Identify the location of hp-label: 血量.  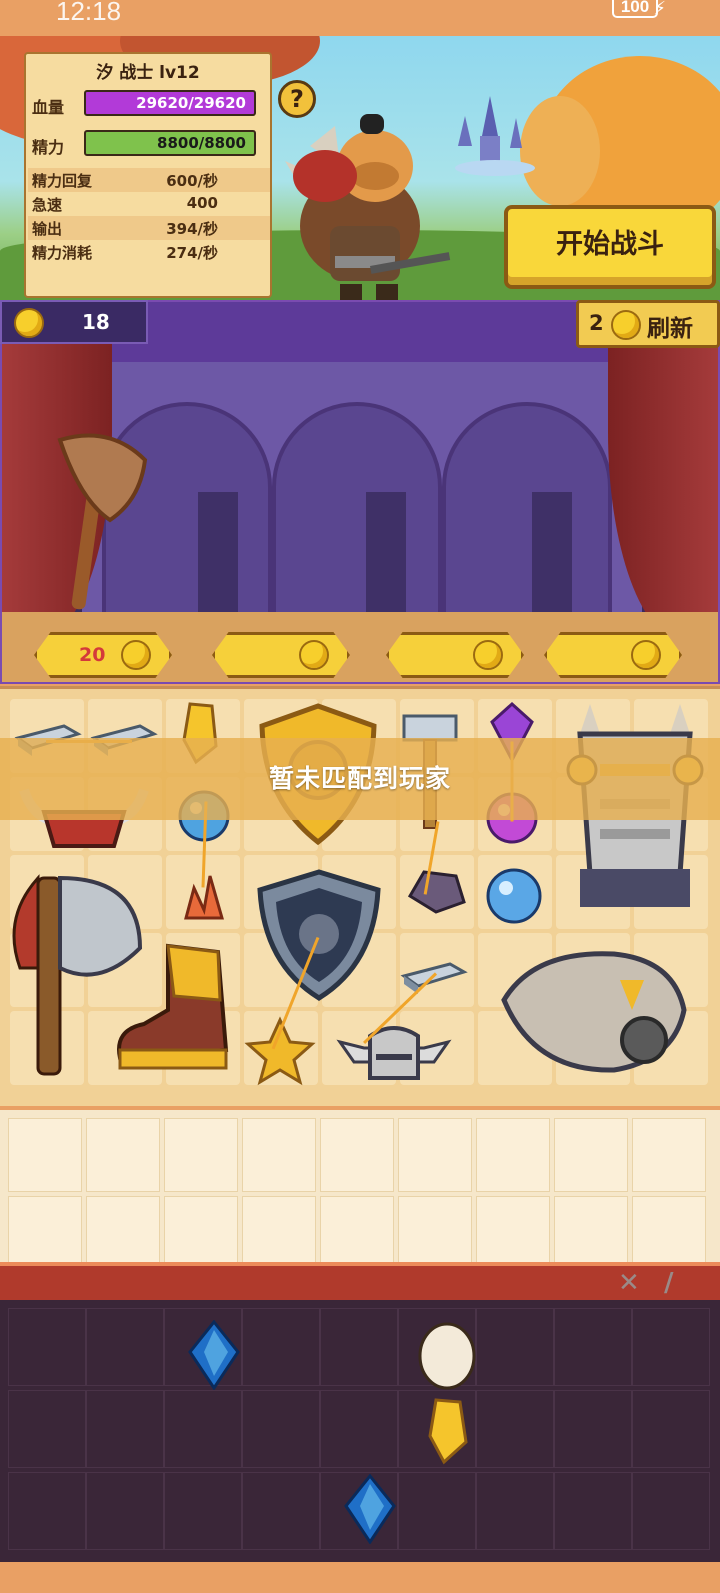
(48, 107).